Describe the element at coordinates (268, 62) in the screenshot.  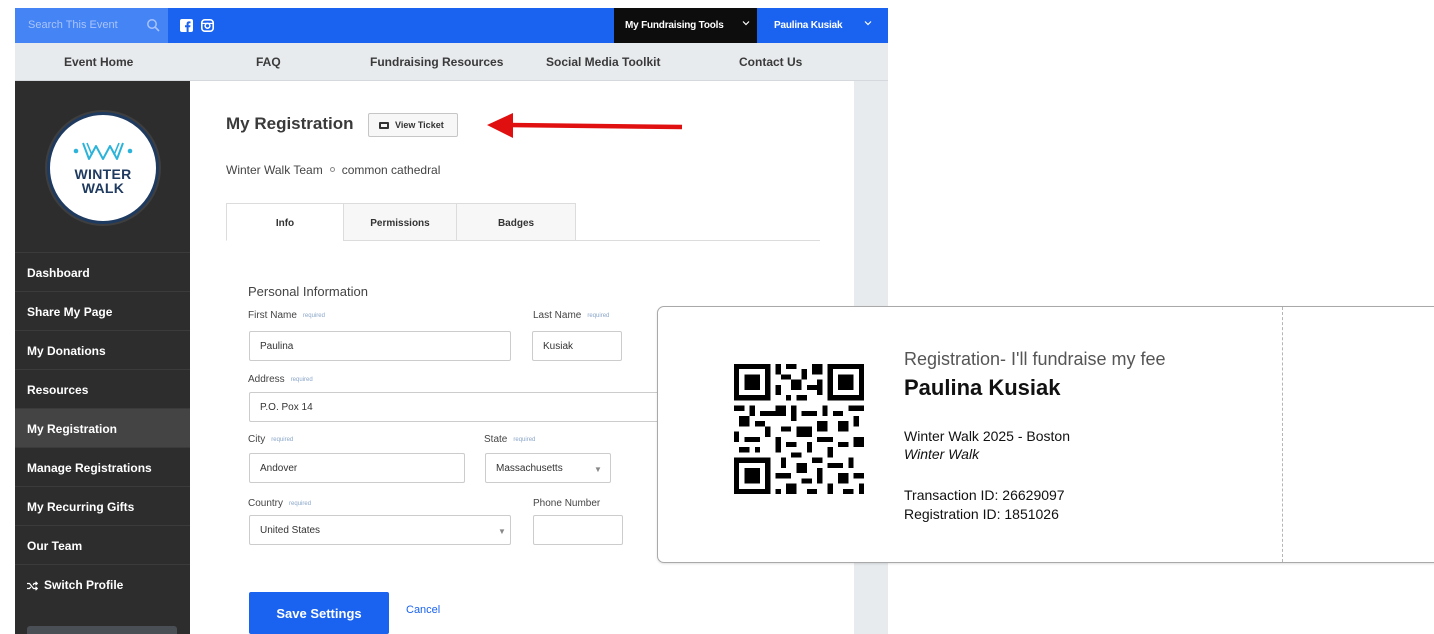
I see `nav-faq: FAQ` at that location.